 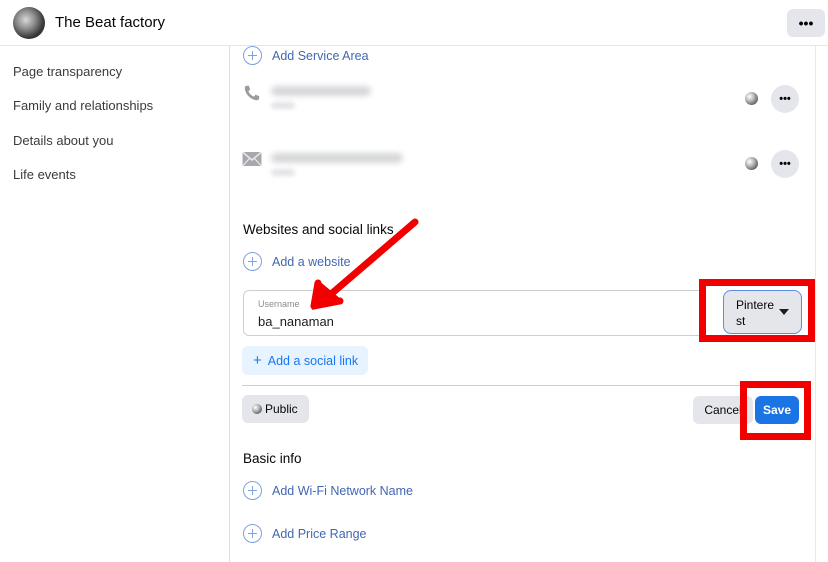 I want to click on username-label: Username, so click(x=279, y=304).